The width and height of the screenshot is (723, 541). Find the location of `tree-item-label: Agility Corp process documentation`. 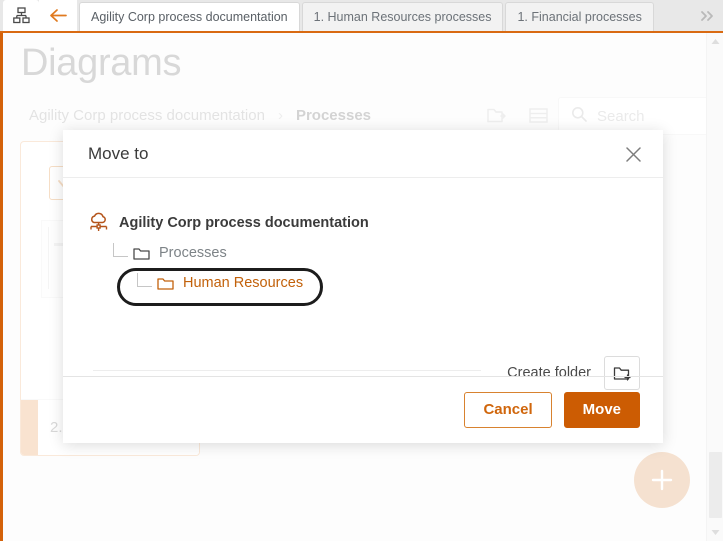

tree-item-label: Agility Corp process documentation is located at coordinates (244, 223).